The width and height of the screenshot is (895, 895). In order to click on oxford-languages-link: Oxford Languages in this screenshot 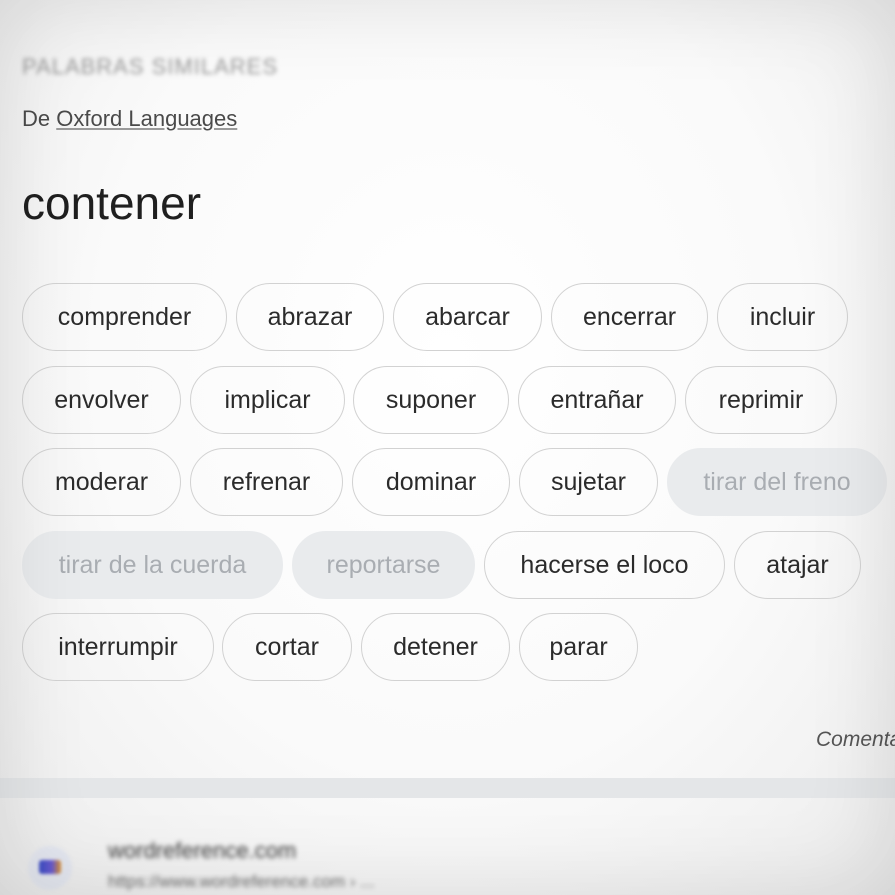, I will do `click(146, 118)`.